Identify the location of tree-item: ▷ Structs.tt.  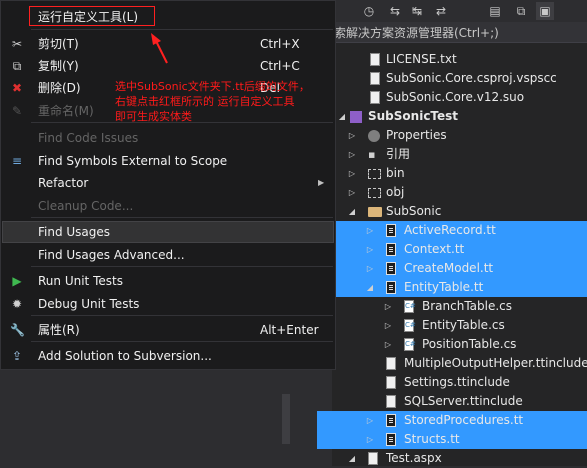
(452, 439).